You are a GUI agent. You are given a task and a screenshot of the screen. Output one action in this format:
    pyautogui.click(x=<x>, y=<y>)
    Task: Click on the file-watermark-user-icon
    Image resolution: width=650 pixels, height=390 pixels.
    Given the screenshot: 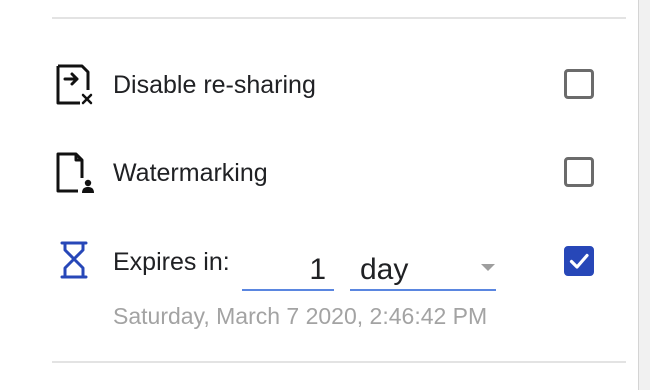 What is the action you would take?
    pyautogui.click(x=75, y=173)
    